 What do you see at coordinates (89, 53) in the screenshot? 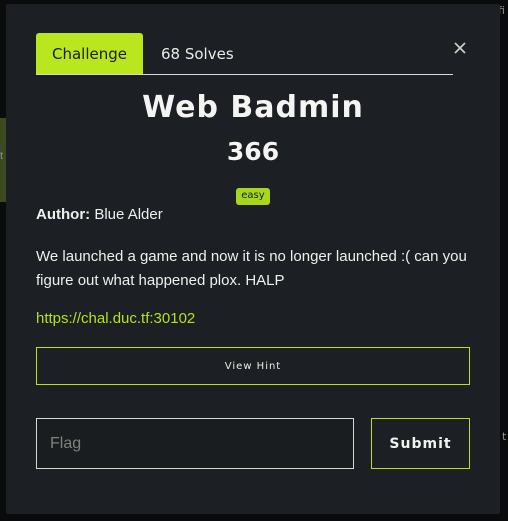
I see `tab-challenge: Challenge` at bounding box center [89, 53].